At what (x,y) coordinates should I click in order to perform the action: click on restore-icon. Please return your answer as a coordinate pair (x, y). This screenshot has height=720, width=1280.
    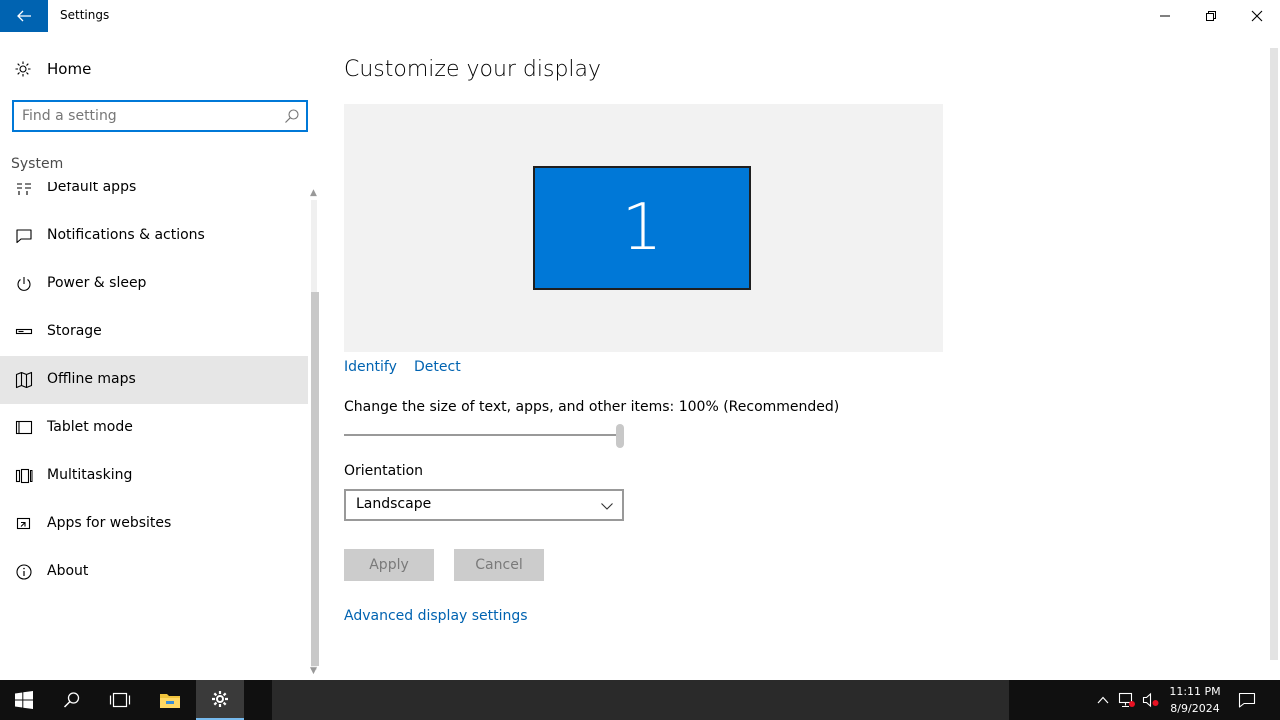
    Looking at the image, I should click on (1211, 16).